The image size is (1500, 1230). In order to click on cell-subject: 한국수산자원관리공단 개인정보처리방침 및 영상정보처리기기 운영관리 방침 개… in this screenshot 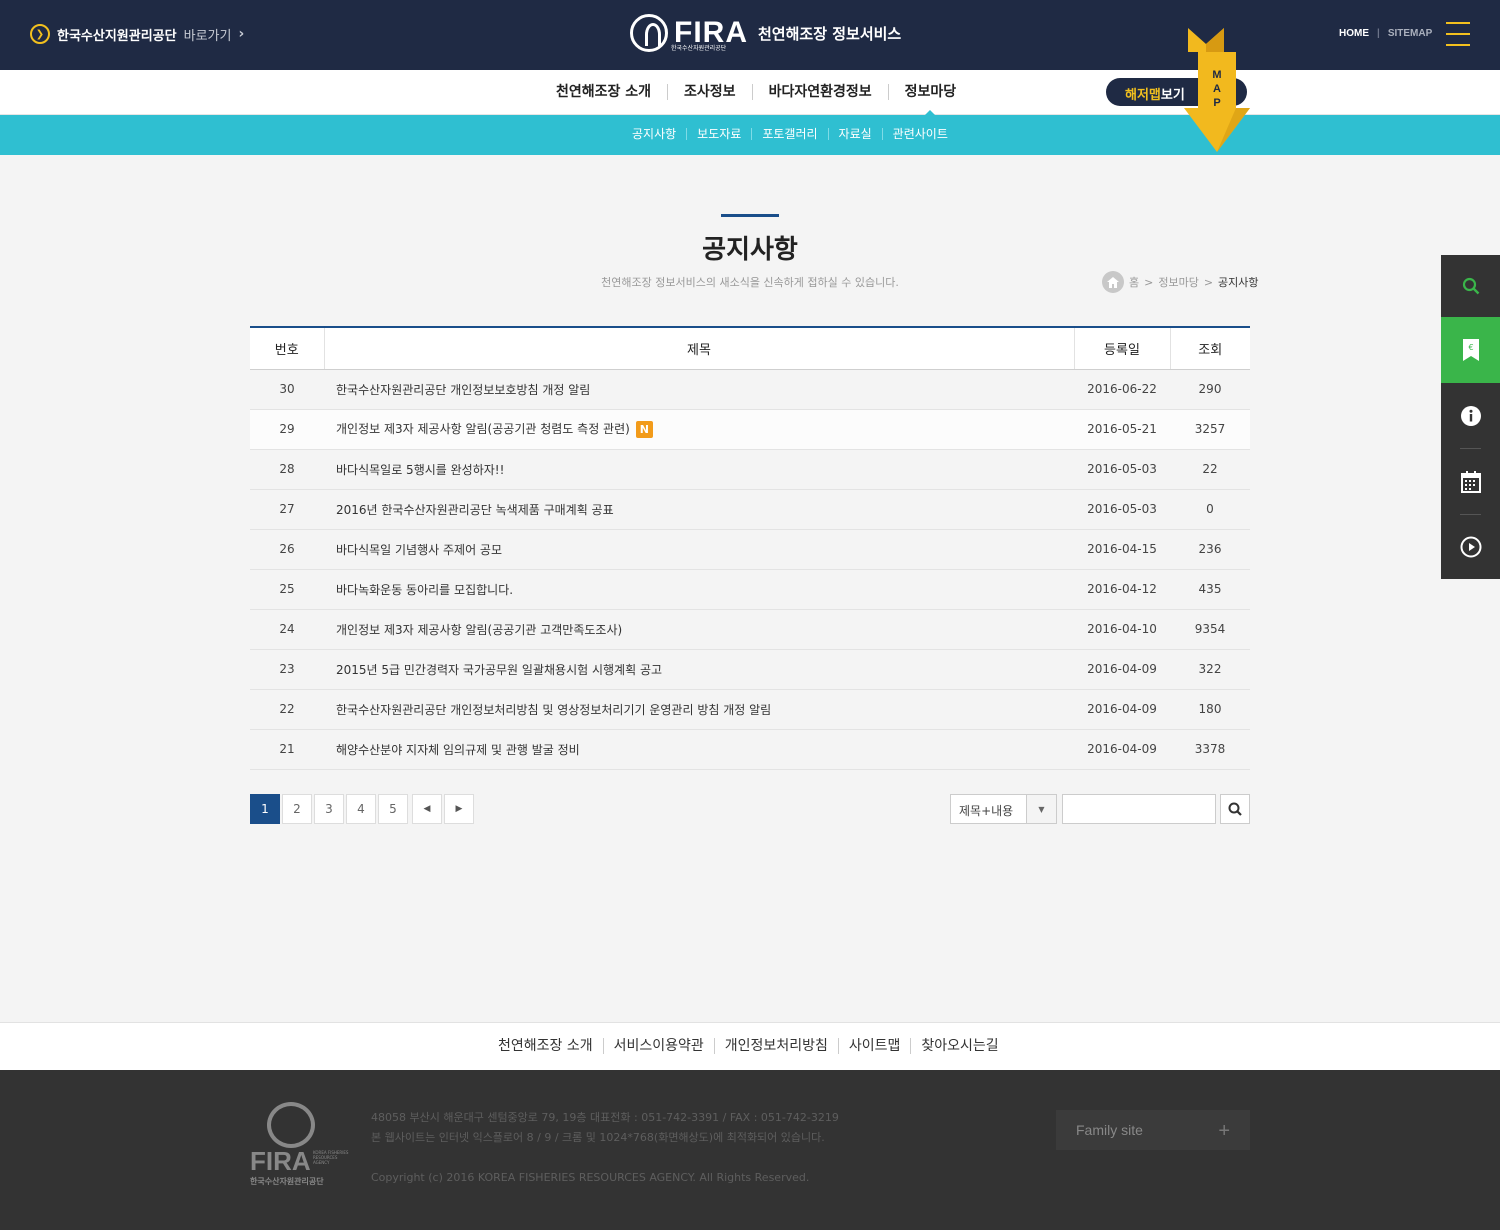, I will do `click(699, 709)`.